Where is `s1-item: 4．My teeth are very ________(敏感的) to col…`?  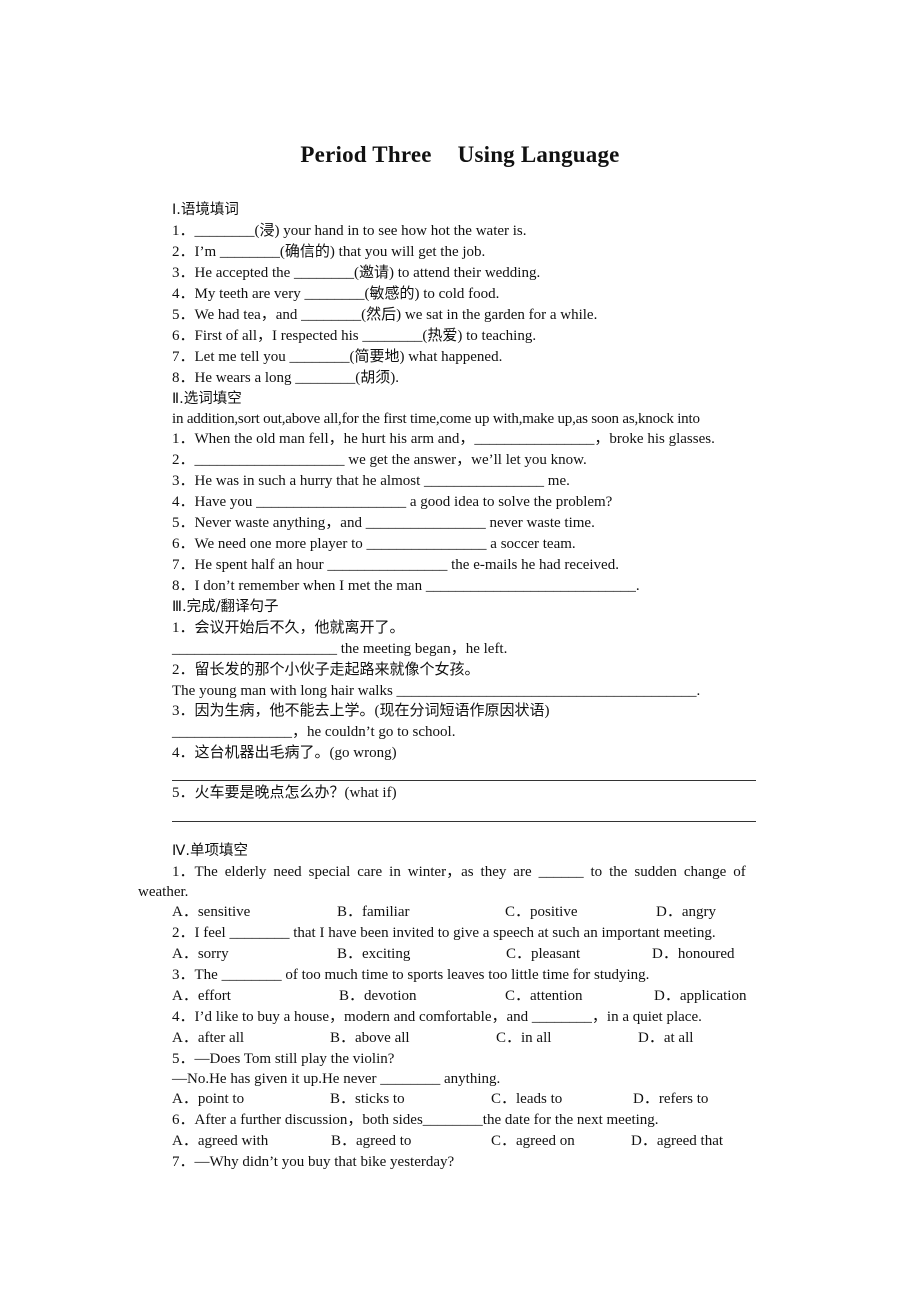 s1-item: 4．My teeth are very ________(敏感的) to col… is located at coordinates (336, 294).